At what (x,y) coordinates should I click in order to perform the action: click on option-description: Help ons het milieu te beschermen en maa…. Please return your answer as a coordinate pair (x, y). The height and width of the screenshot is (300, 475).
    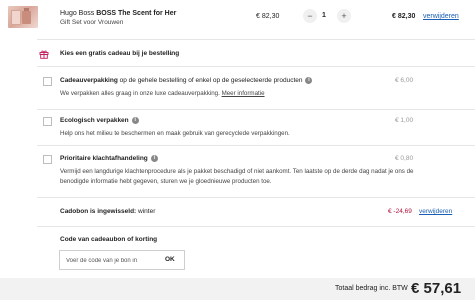
    Looking at the image, I should click on (175, 133).